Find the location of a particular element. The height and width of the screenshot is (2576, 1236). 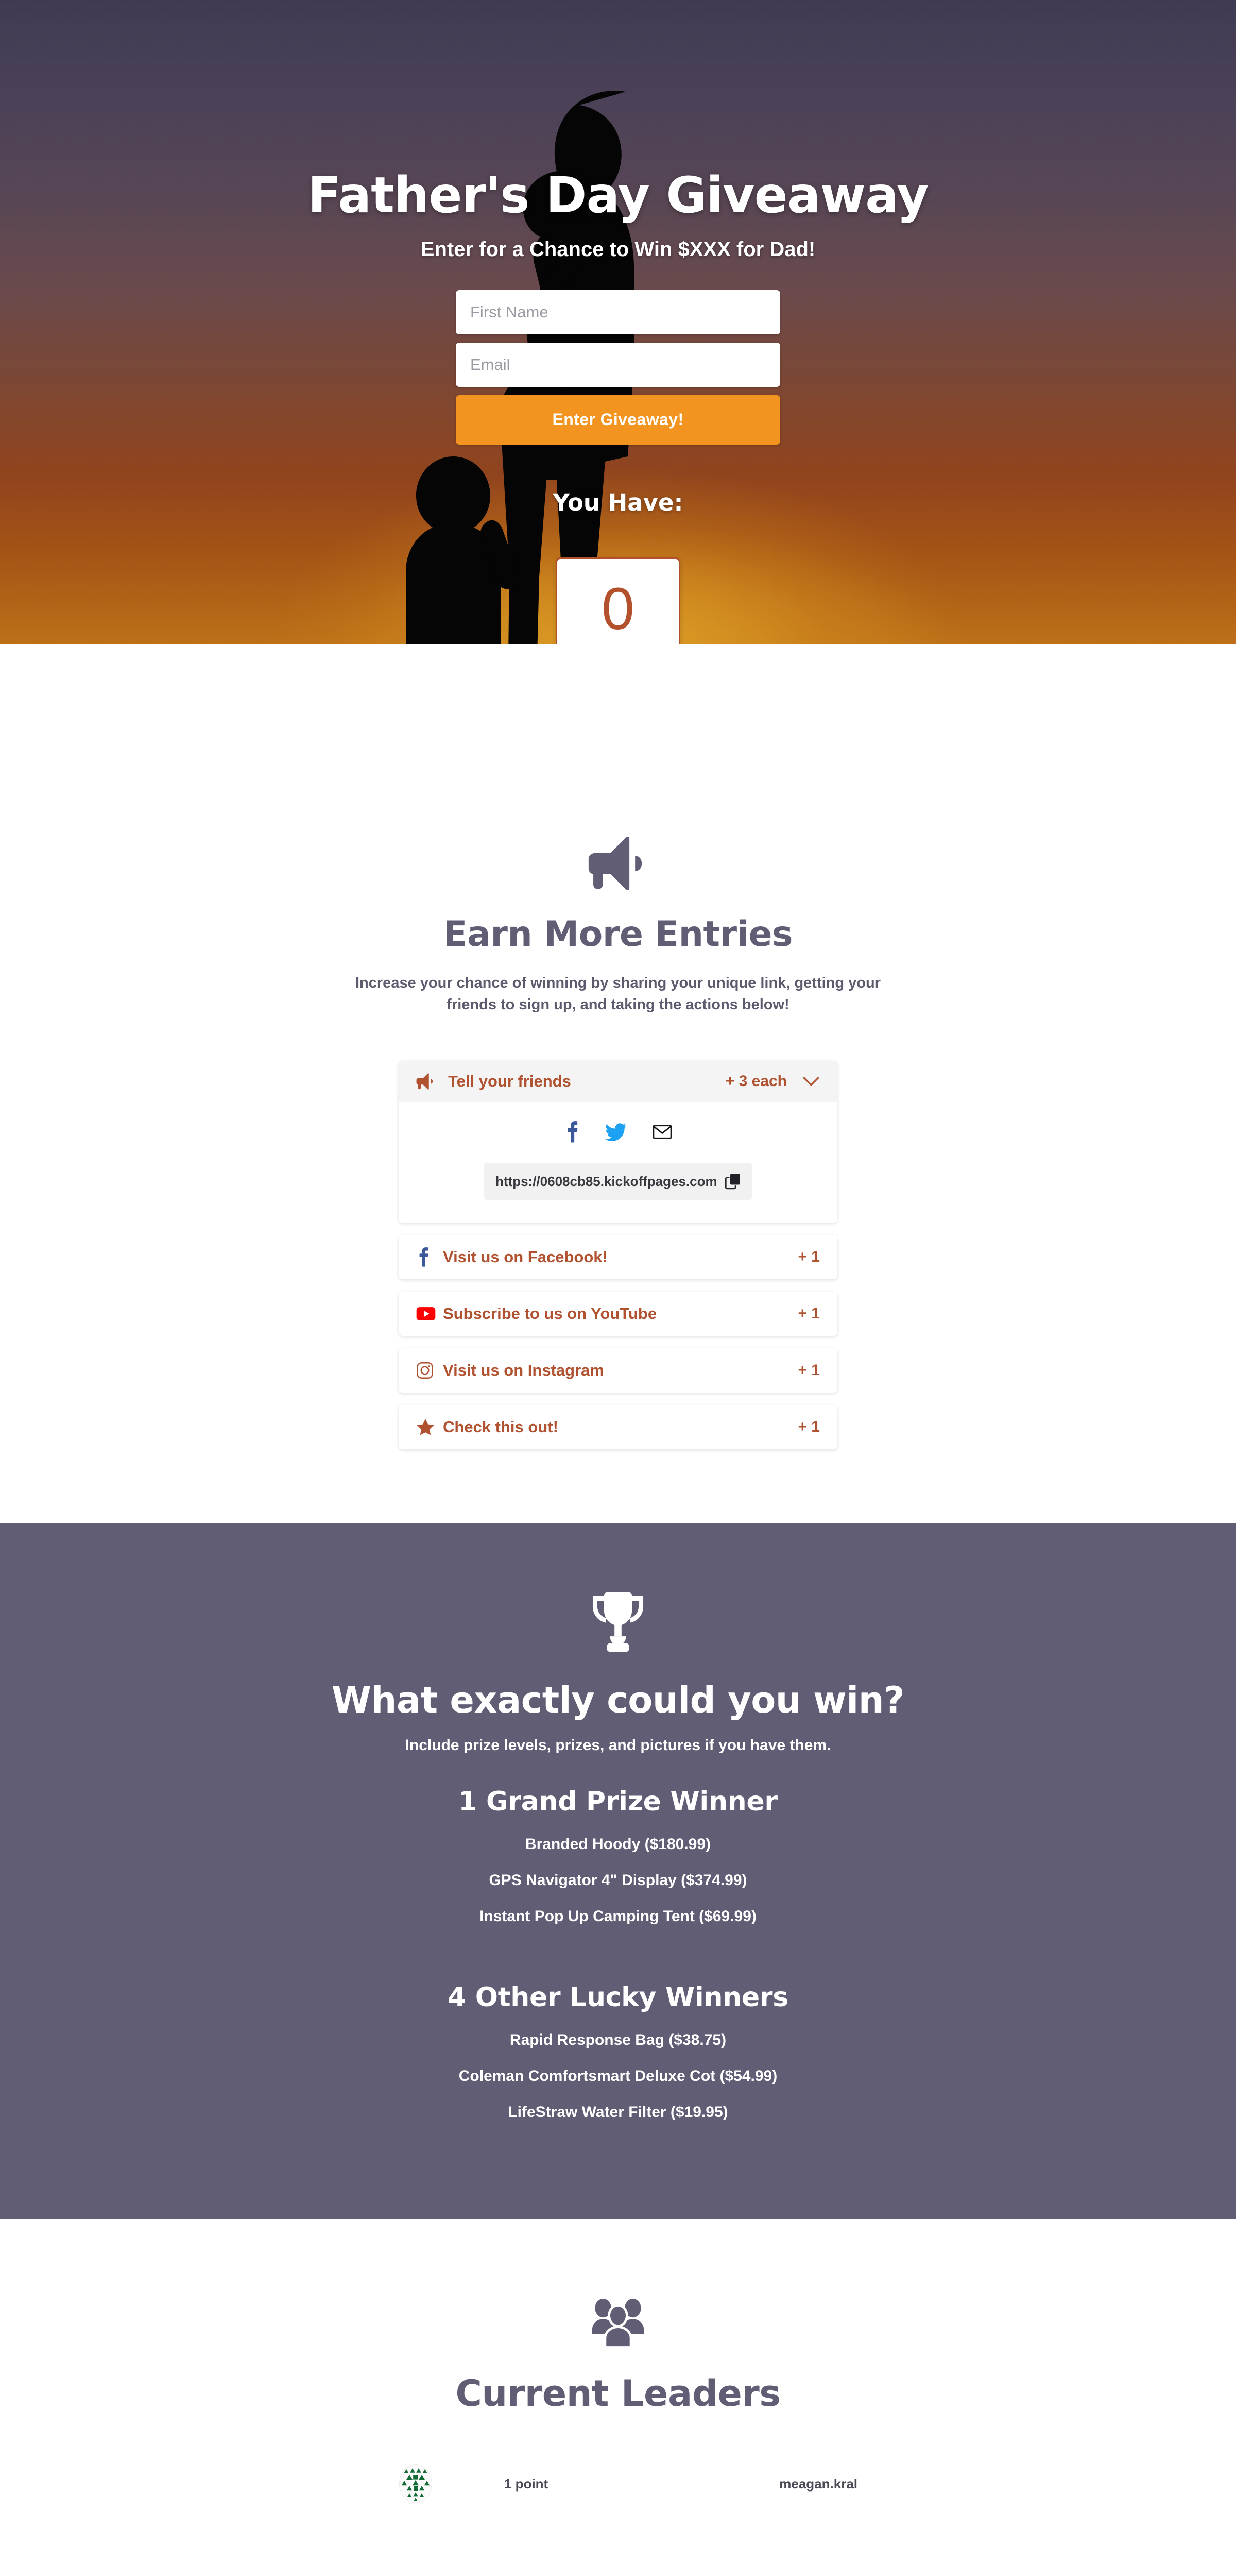

you-have-label: You Have: is located at coordinates (618, 502).